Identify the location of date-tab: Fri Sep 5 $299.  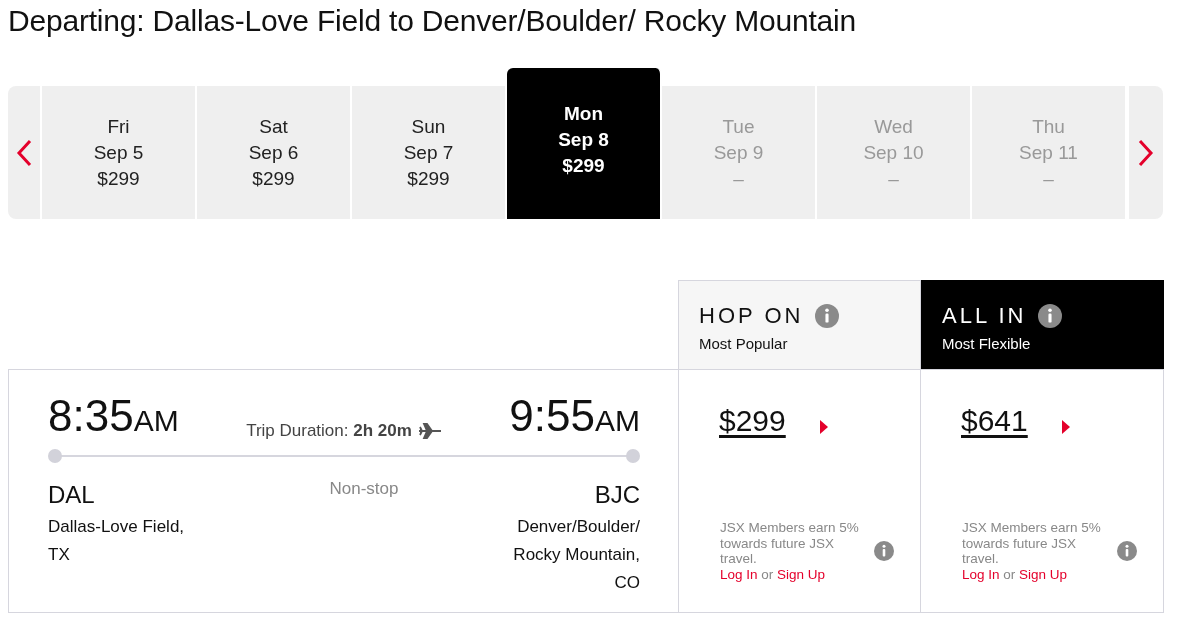
(119, 152).